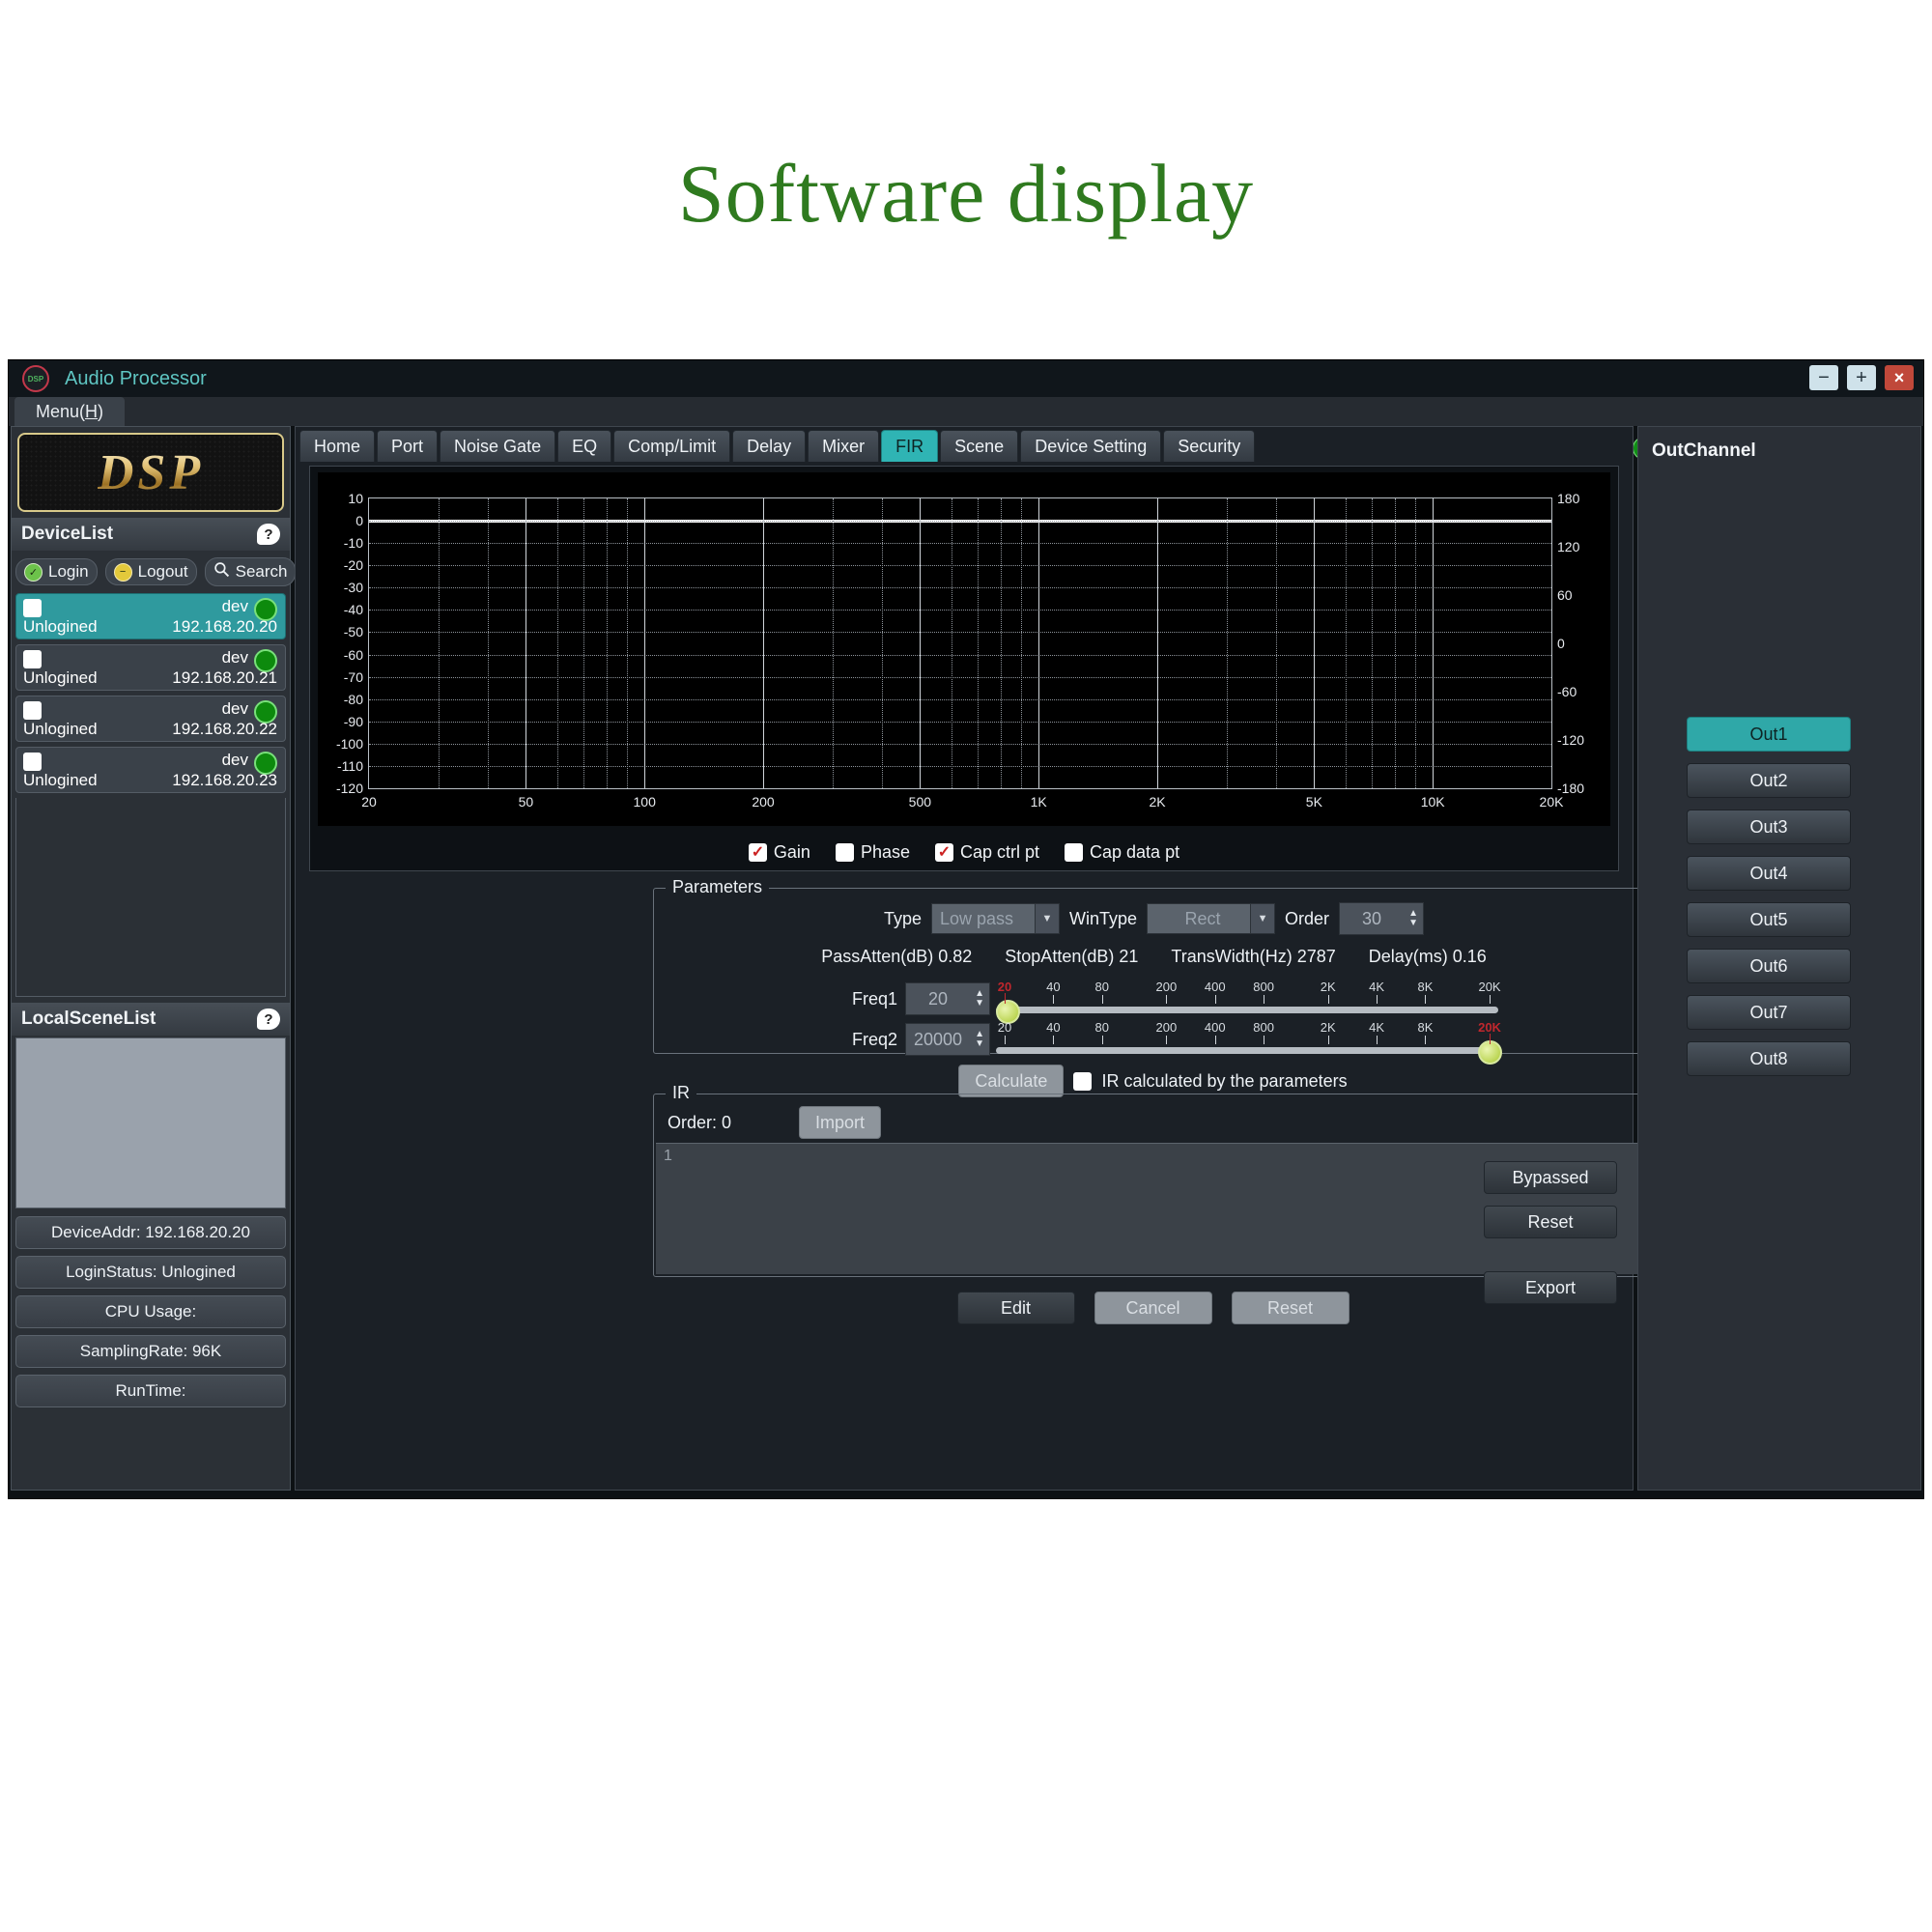  I want to click on outchannel-button-out7: Out7, so click(1769, 1012).